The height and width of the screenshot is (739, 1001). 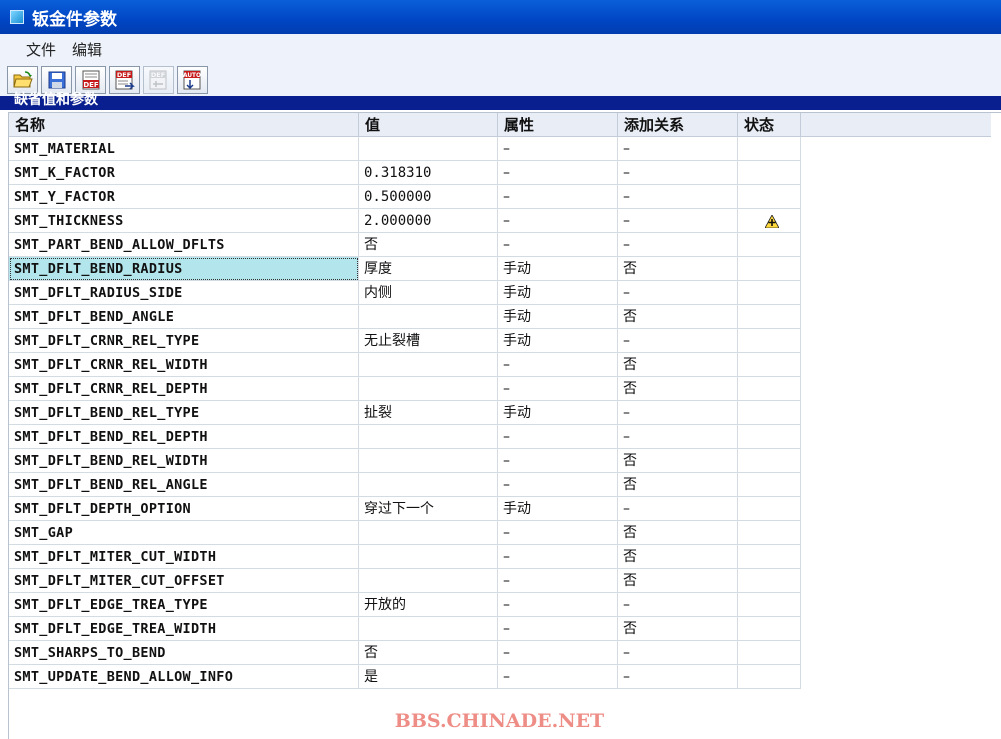 I want to click on cell-name: SMT_DFLT_EDGE_TREA_TYPE, so click(x=184, y=605).